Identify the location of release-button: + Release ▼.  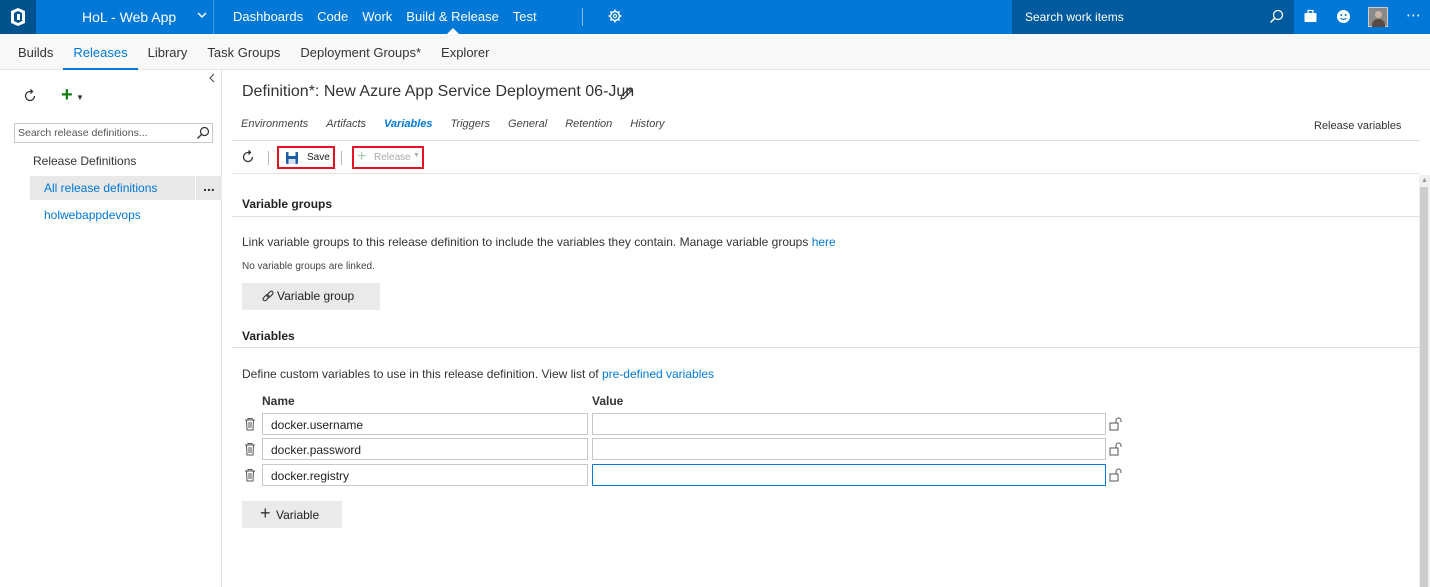
(388, 157).